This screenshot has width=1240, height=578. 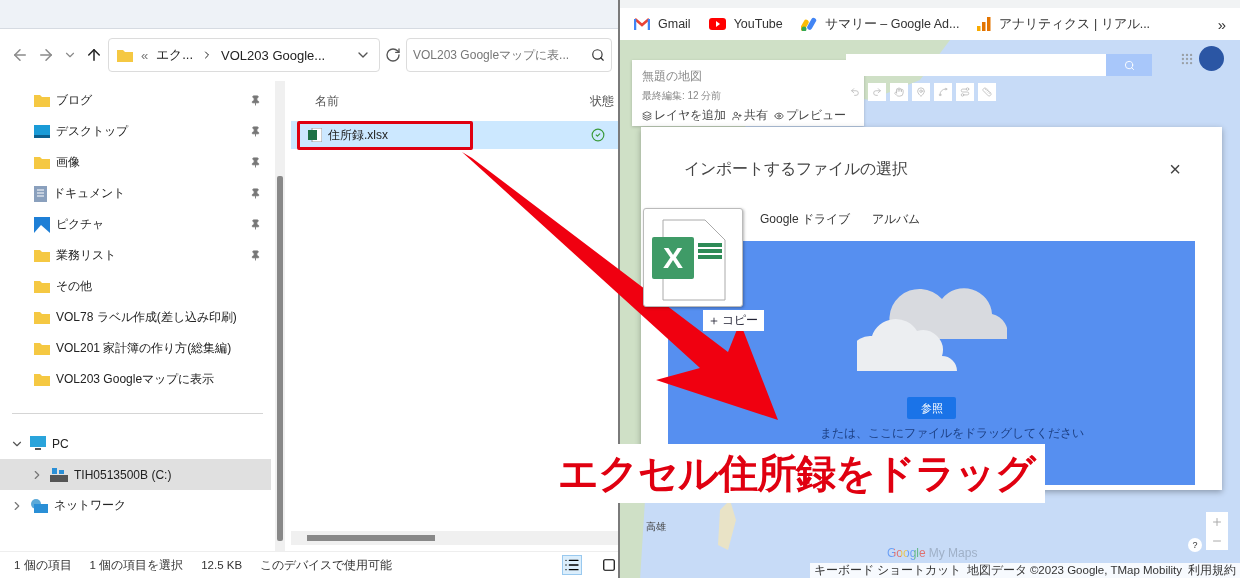 I want to click on hand-tool-button, so click(x=899, y=92).